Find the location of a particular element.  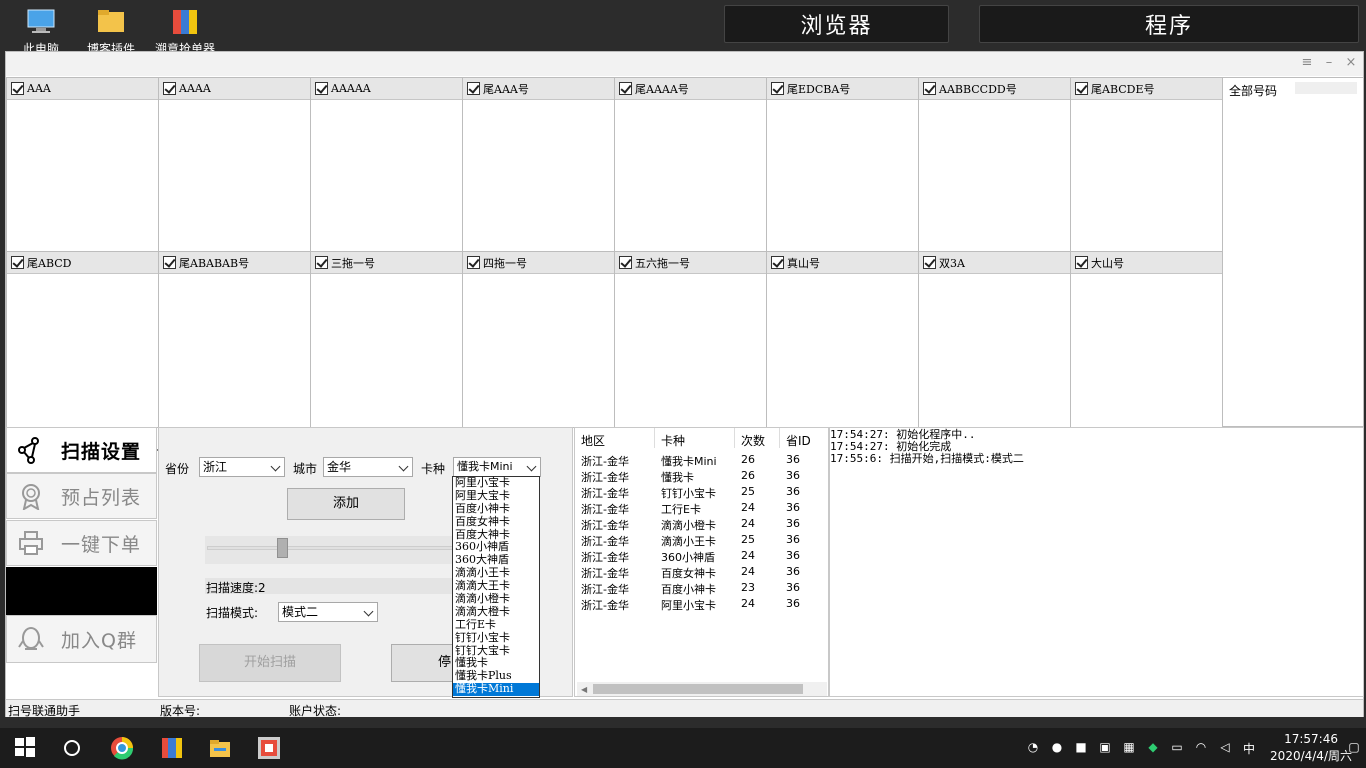

table-row: 浙江-金华 钉钉小宝卡 25 36 is located at coordinates (700, 493).